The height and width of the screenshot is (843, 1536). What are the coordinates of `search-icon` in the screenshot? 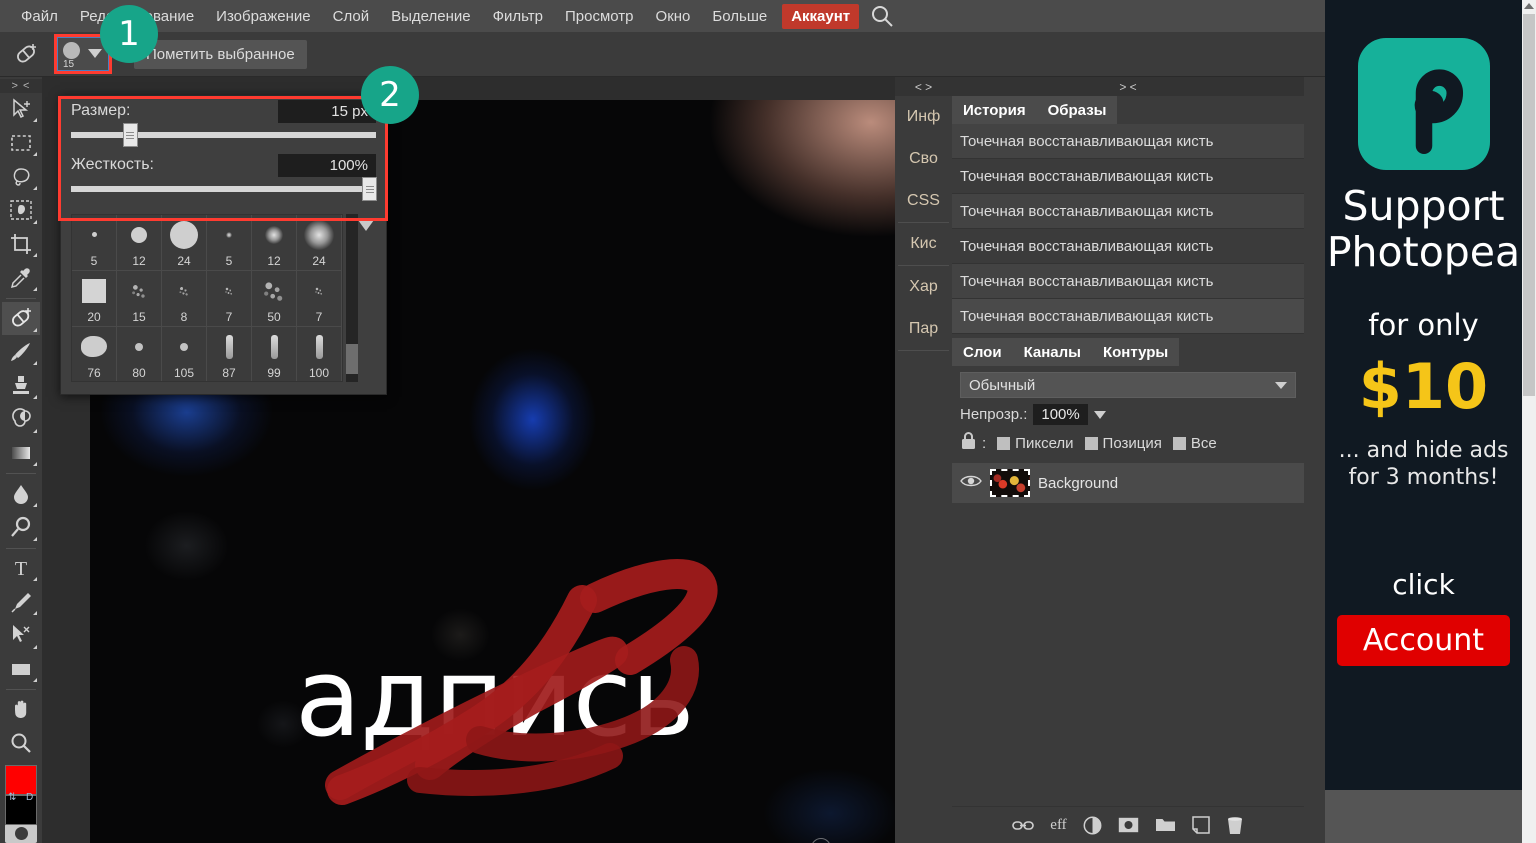 It's located at (882, 16).